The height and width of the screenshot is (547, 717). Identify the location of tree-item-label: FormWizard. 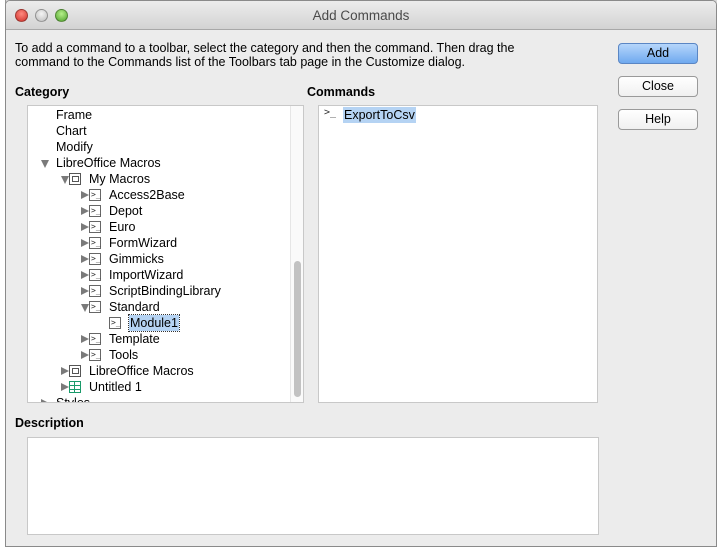
(143, 243).